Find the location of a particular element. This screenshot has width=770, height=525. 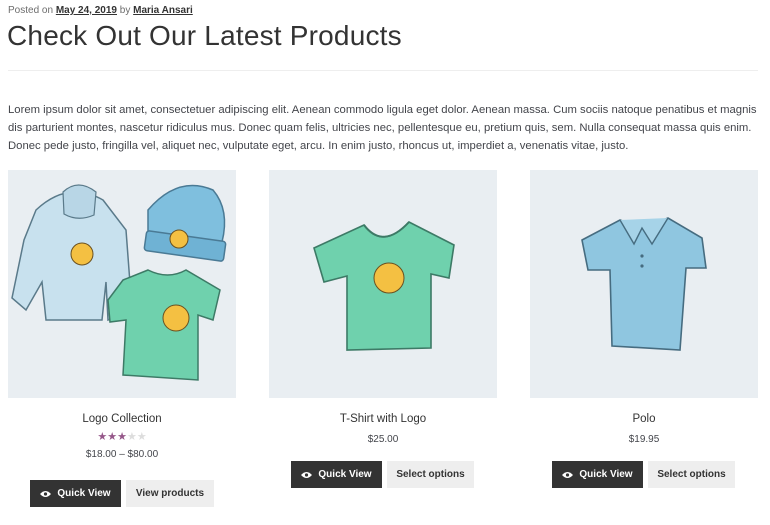

author-link: Maria Ansari is located at coordinates (163, 10).